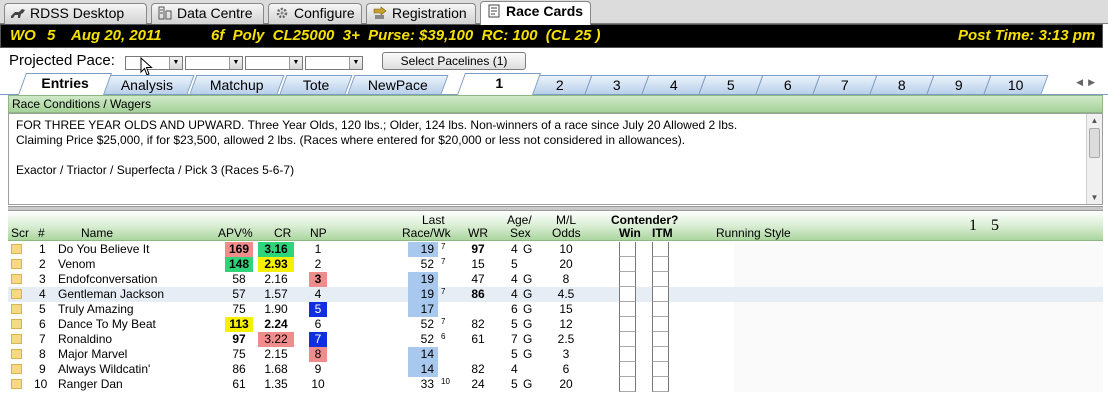  Describe the element at coordinates (566, 249) in the screenshot. I see `ml-odds-value: 10` at that location.